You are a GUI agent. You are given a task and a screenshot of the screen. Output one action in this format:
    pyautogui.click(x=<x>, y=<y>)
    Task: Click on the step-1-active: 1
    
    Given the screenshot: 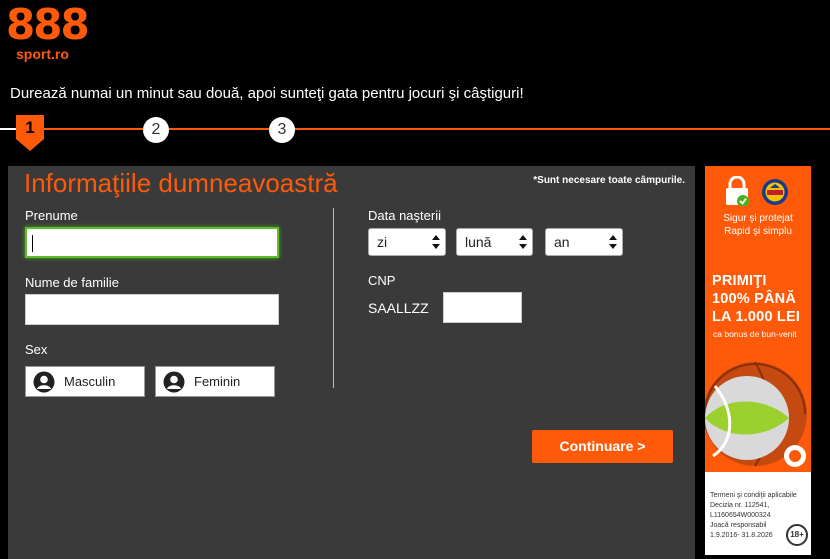 What is the action you would take?
    pyautogui.click(x=30, y=133)
    